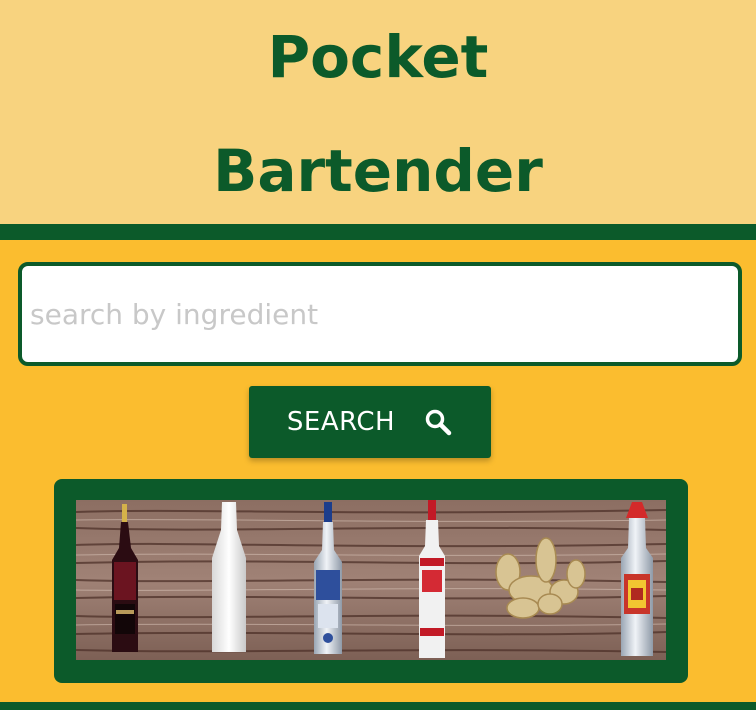  I want to click on app-title-line-2: Bartender, so click(378, 171).